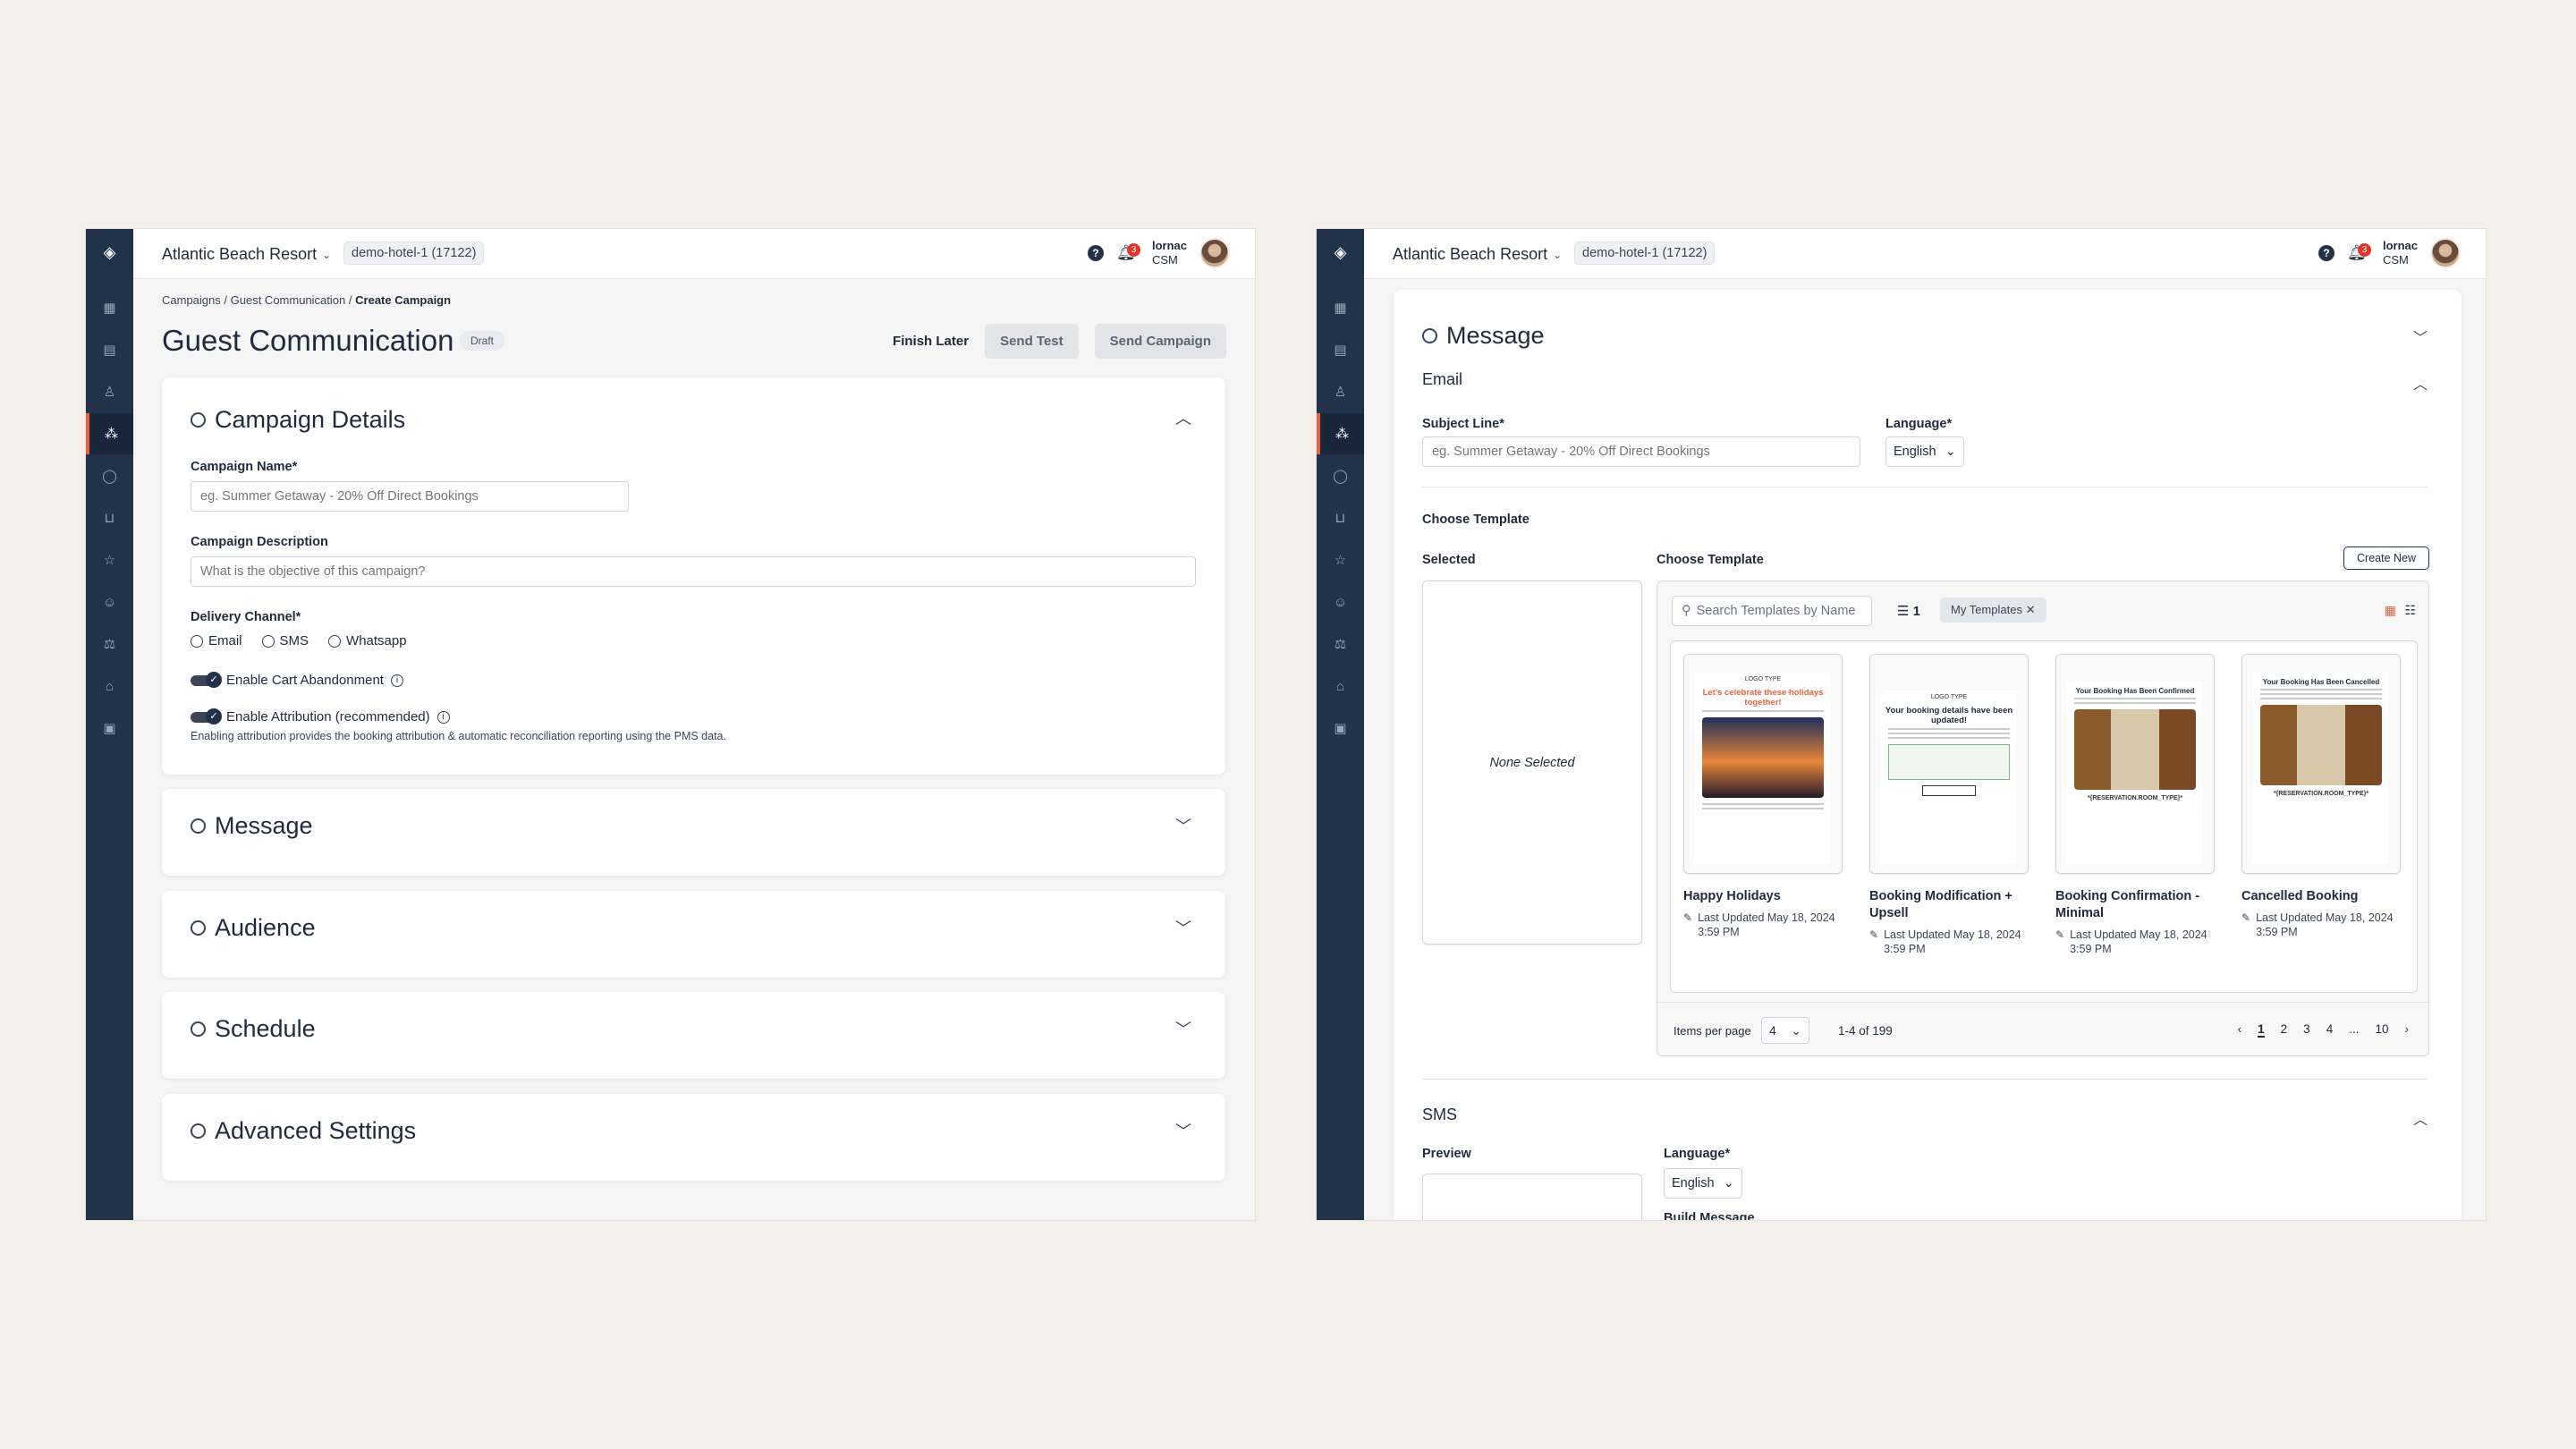 The height and width of the screenshot is (1449, 2576). What do you see at coordinates (288, 300) in the screenshot?
I see `breadcrumb-guest-communication: Guest Communication` at bounding box center [288, 300].